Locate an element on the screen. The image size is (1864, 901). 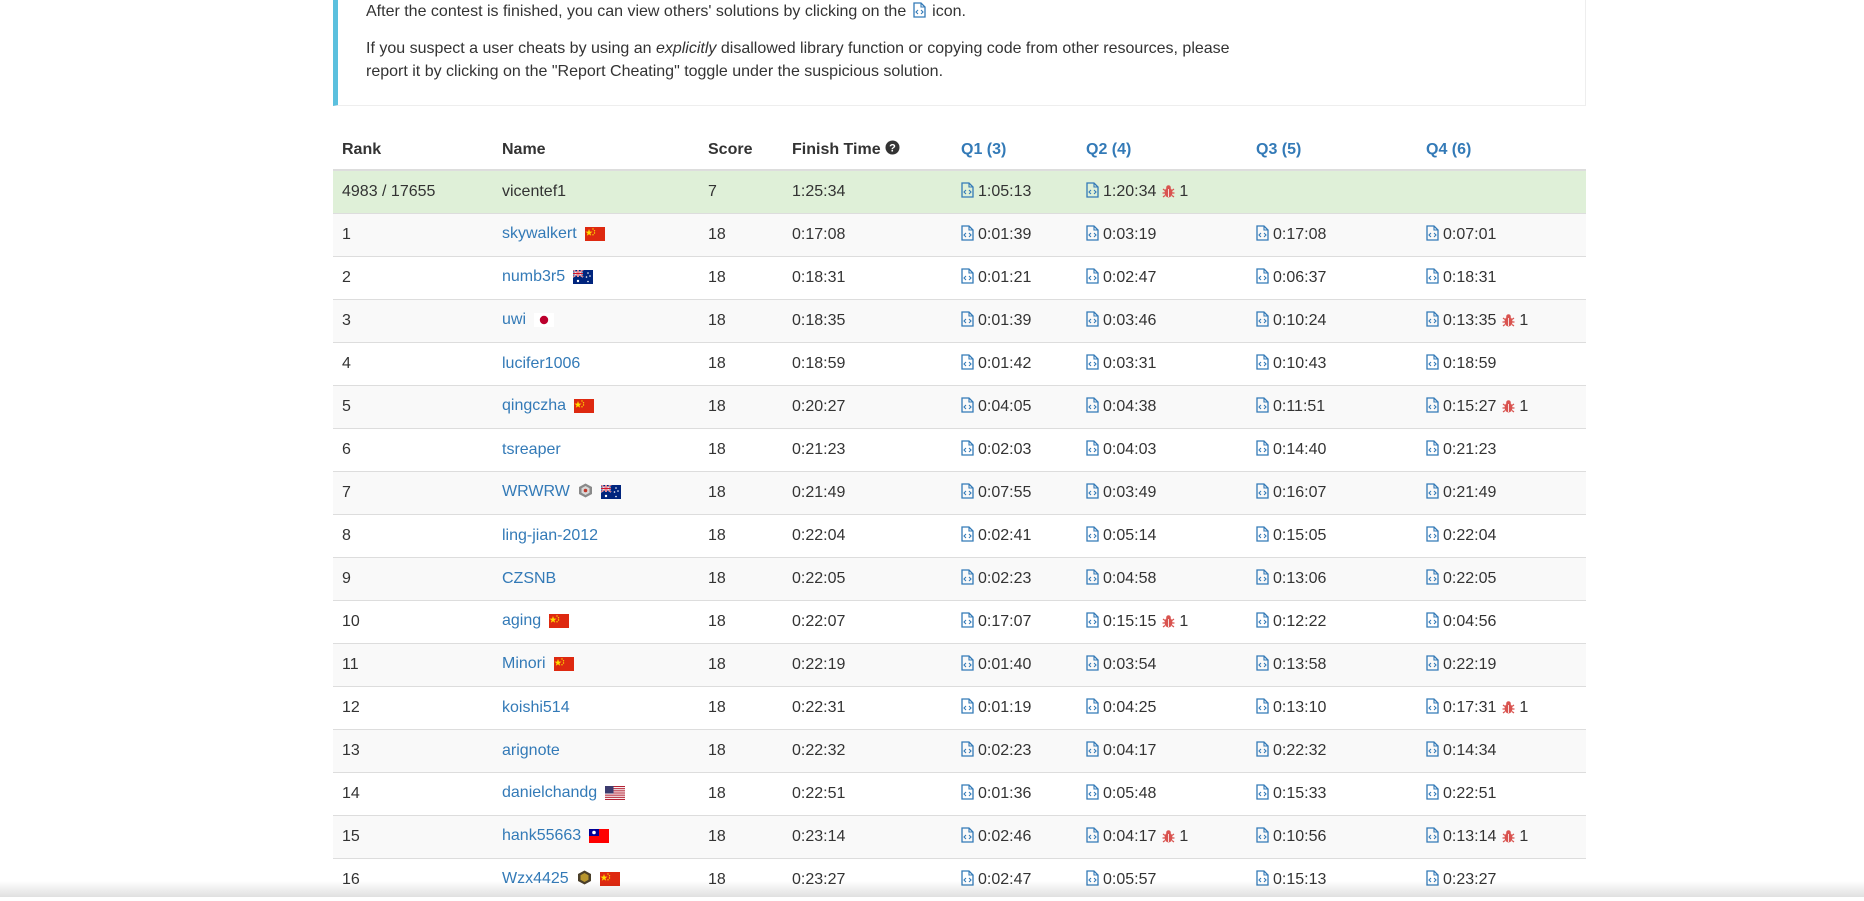
header-q1: Q1 (3) is located at coordinates (1014, 150).